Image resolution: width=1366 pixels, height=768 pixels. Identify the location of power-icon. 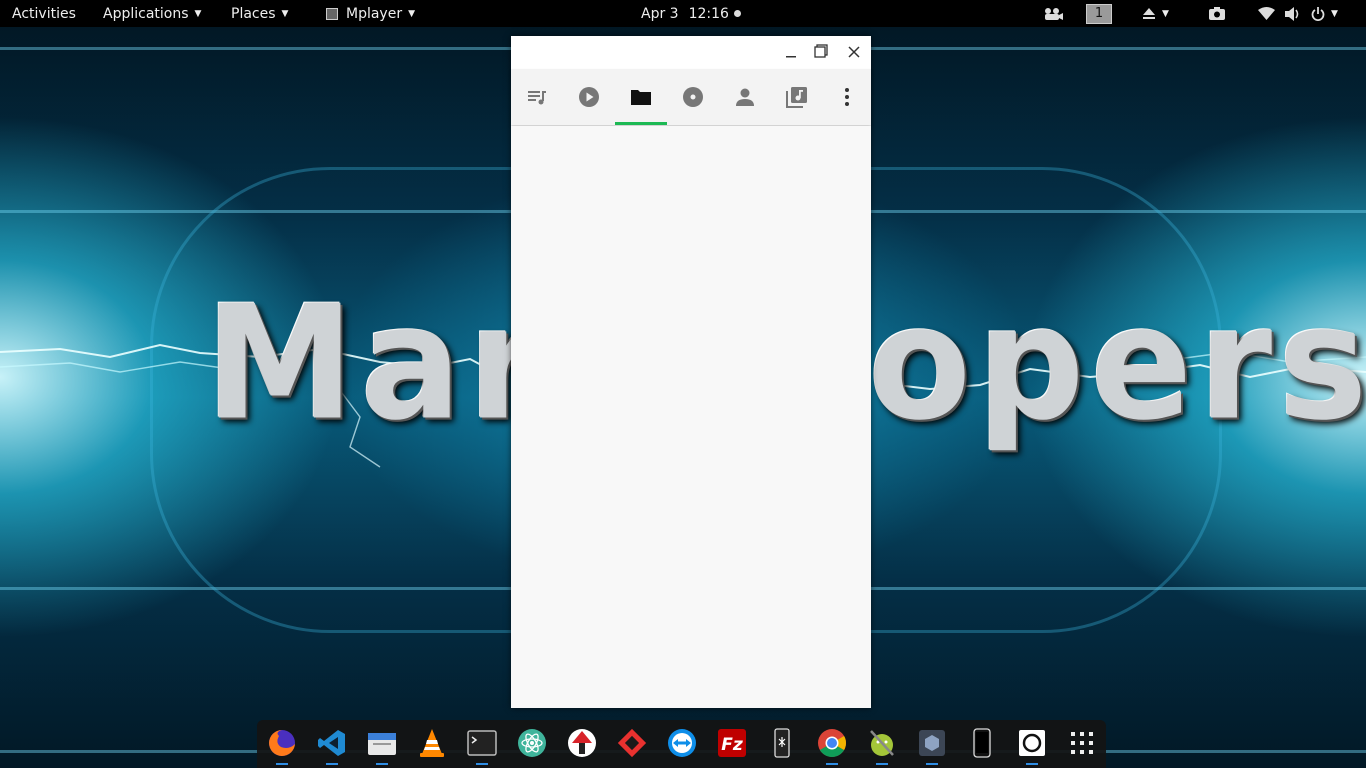
(1318, 13).